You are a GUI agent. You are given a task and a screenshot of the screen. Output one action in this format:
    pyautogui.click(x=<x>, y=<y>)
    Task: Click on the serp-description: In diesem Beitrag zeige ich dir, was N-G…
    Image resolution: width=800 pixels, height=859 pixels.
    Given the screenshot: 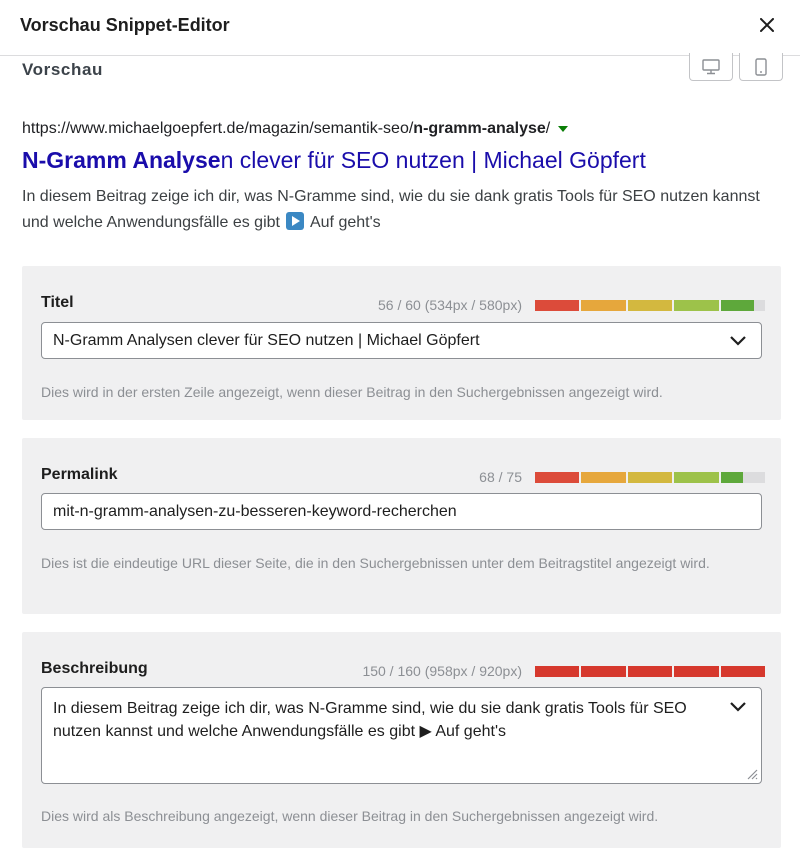 What is the action you would take?
    pyautogui.click(x=392, y=210)
    